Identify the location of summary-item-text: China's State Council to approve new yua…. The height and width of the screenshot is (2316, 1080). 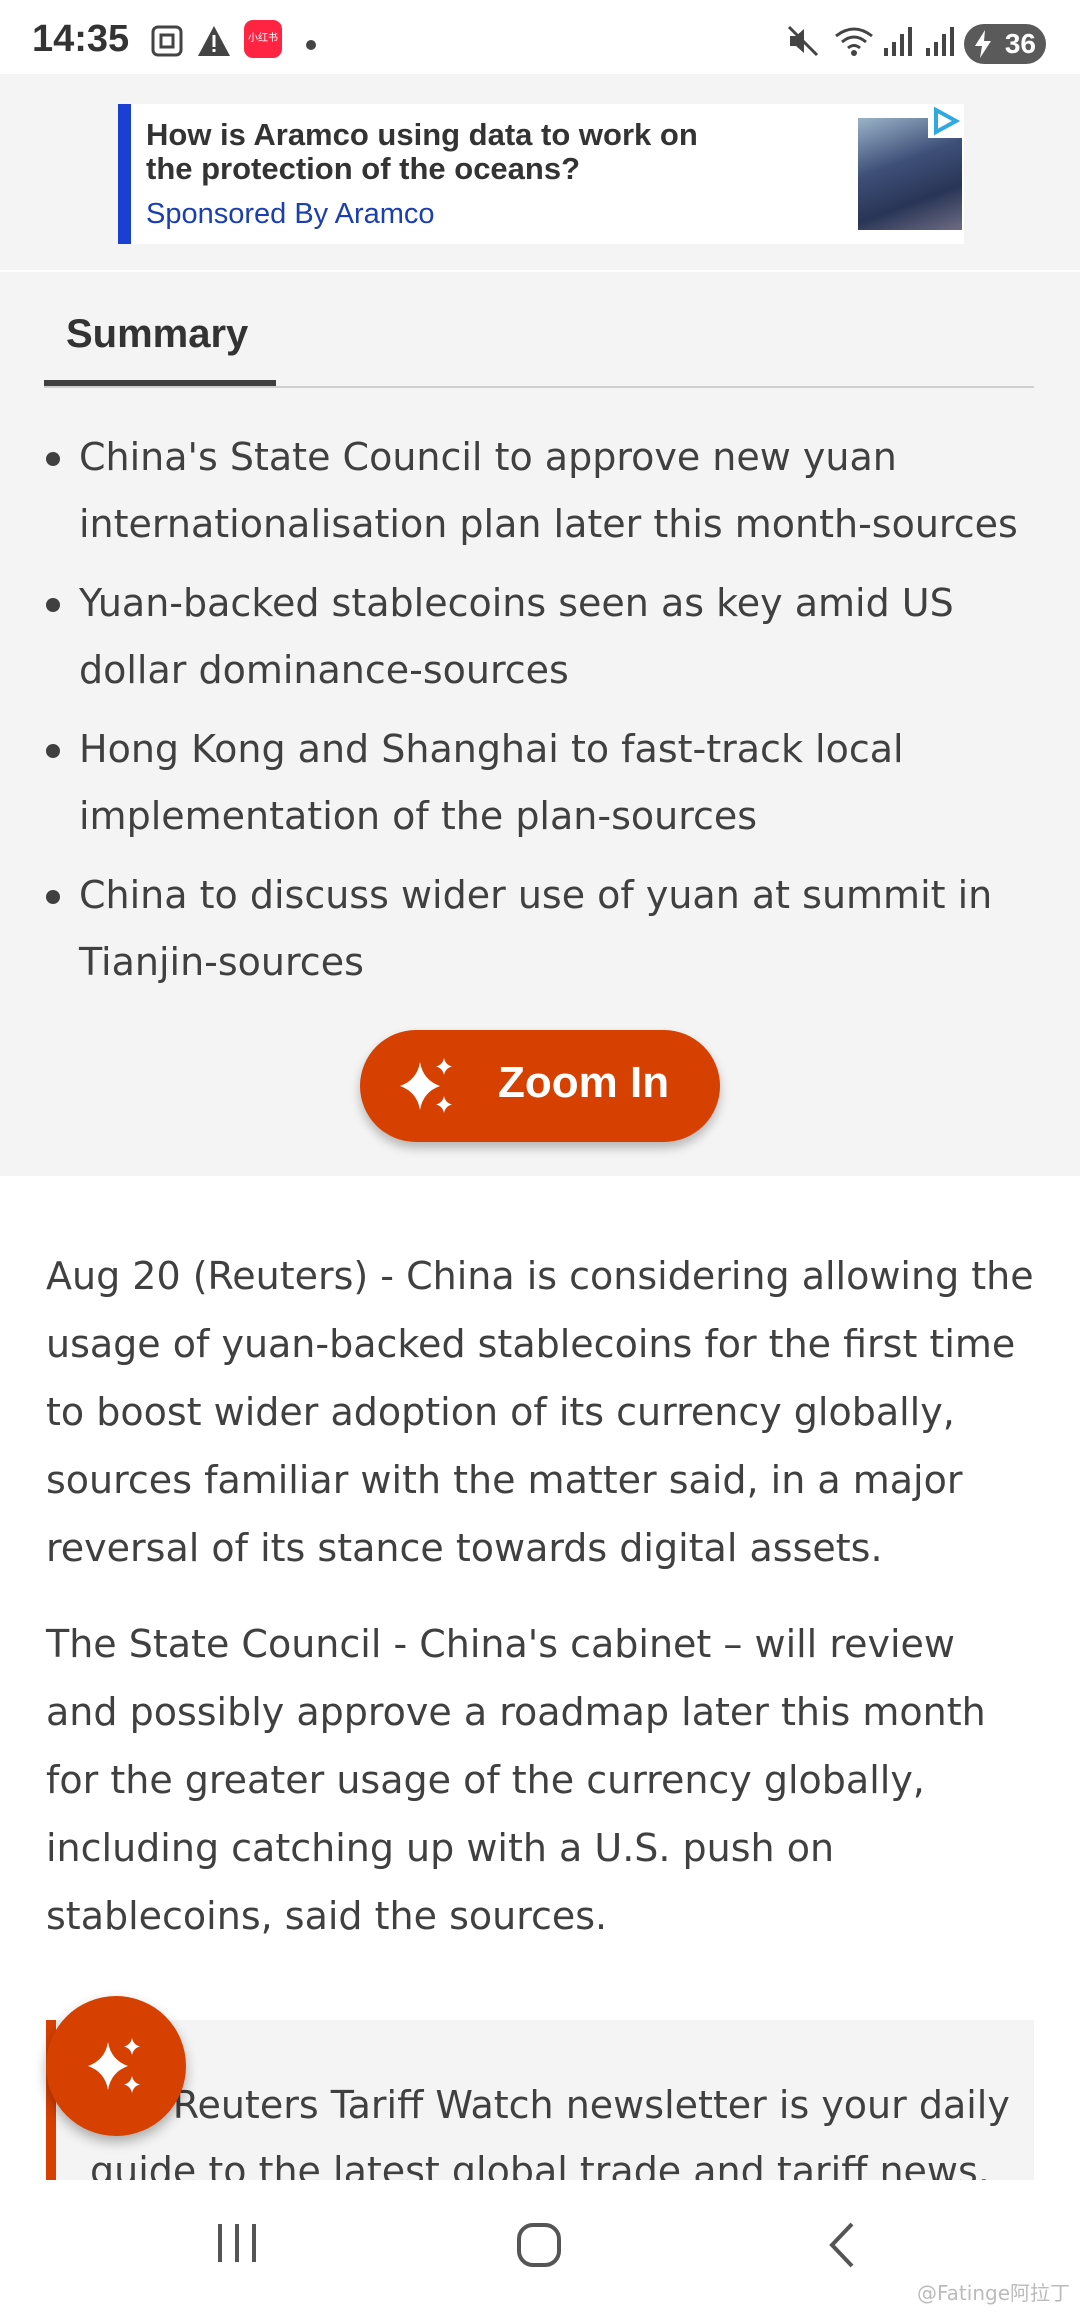
(548, 490).